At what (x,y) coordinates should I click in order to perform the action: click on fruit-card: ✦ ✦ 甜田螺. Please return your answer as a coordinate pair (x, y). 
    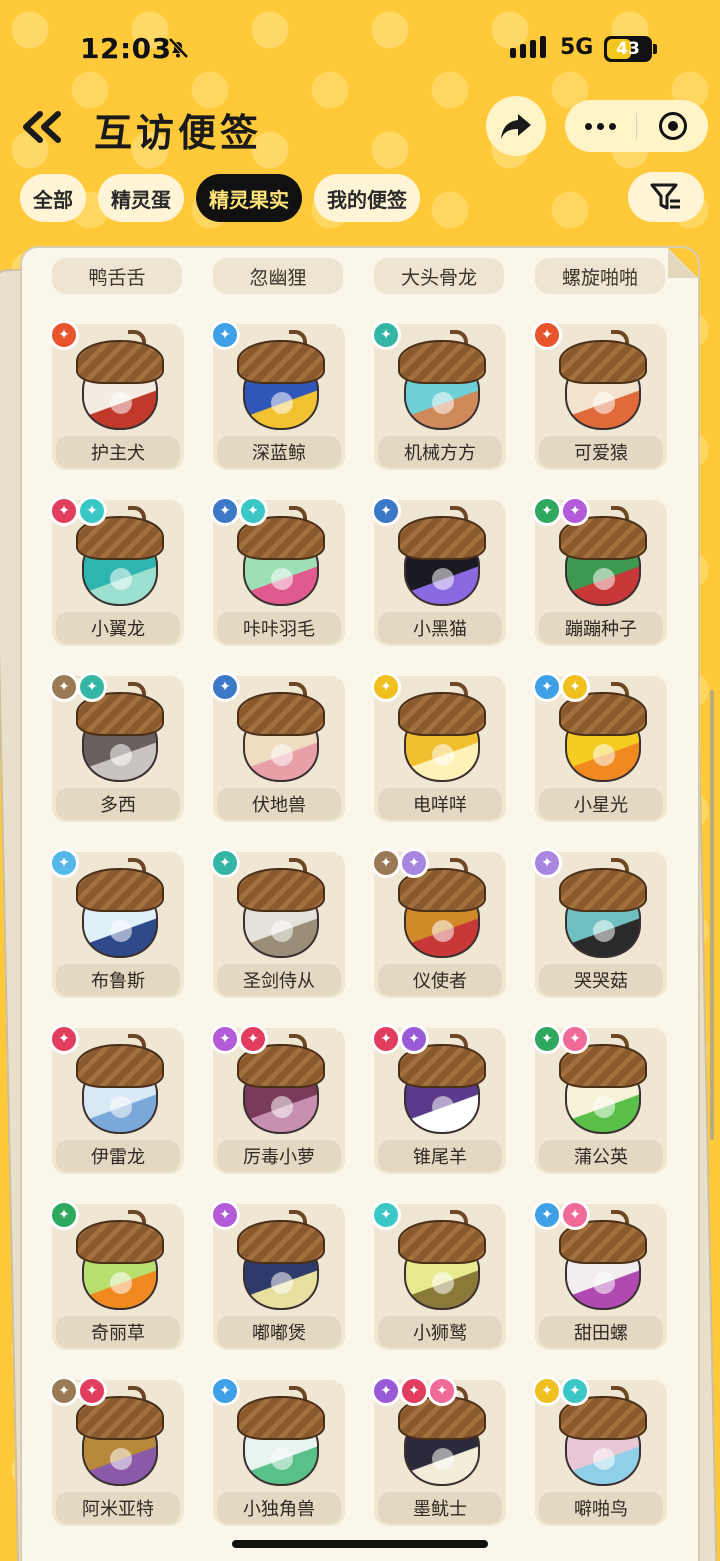
    Looking at the image, I should click on (599, 1275).